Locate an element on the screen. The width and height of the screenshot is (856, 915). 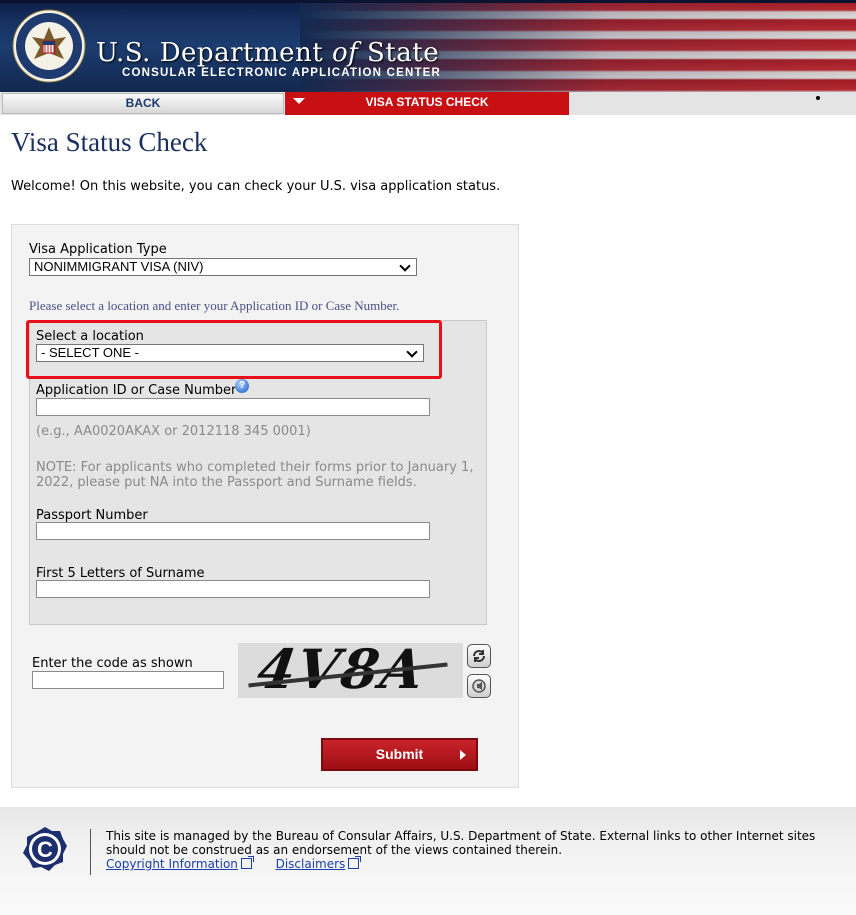
chevron-down-icon is located at coordinates (405, 266).